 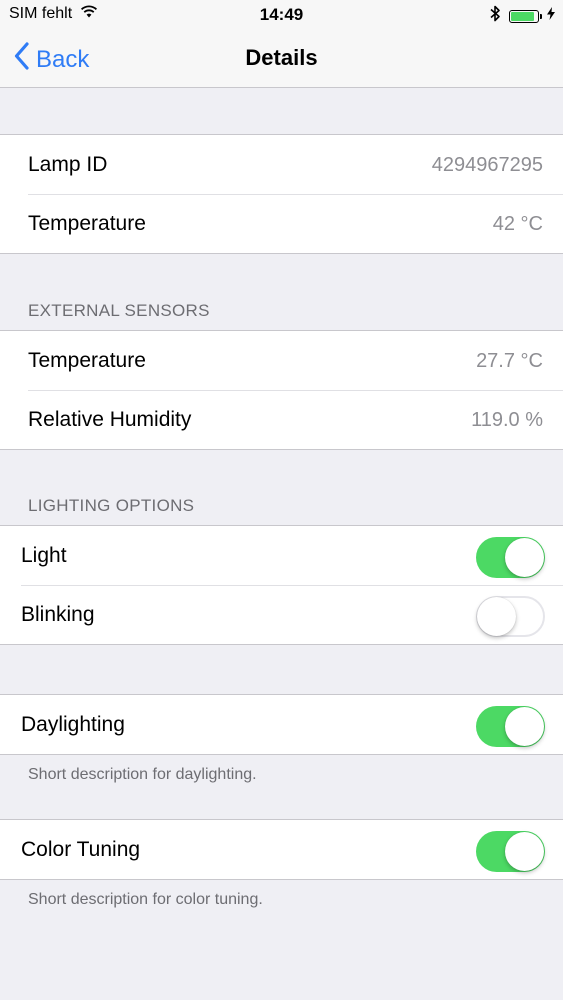 I want to click on light-switch, so click(x=510, y=557).